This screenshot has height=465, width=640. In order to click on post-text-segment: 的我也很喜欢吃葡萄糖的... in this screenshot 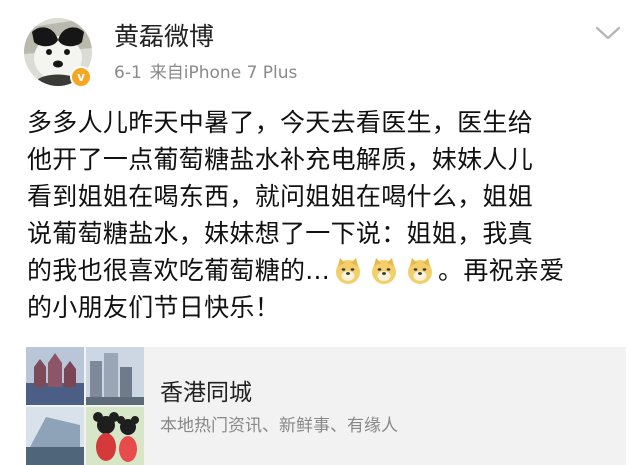, I will do `click(179, 270)`.